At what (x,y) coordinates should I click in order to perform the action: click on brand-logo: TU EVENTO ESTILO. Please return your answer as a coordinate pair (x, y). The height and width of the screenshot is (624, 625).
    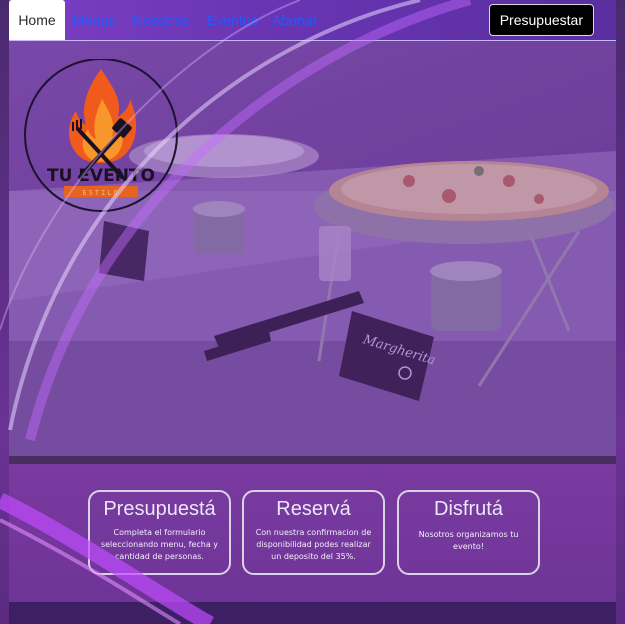
    Looking at the image, I should click on (101, 135).